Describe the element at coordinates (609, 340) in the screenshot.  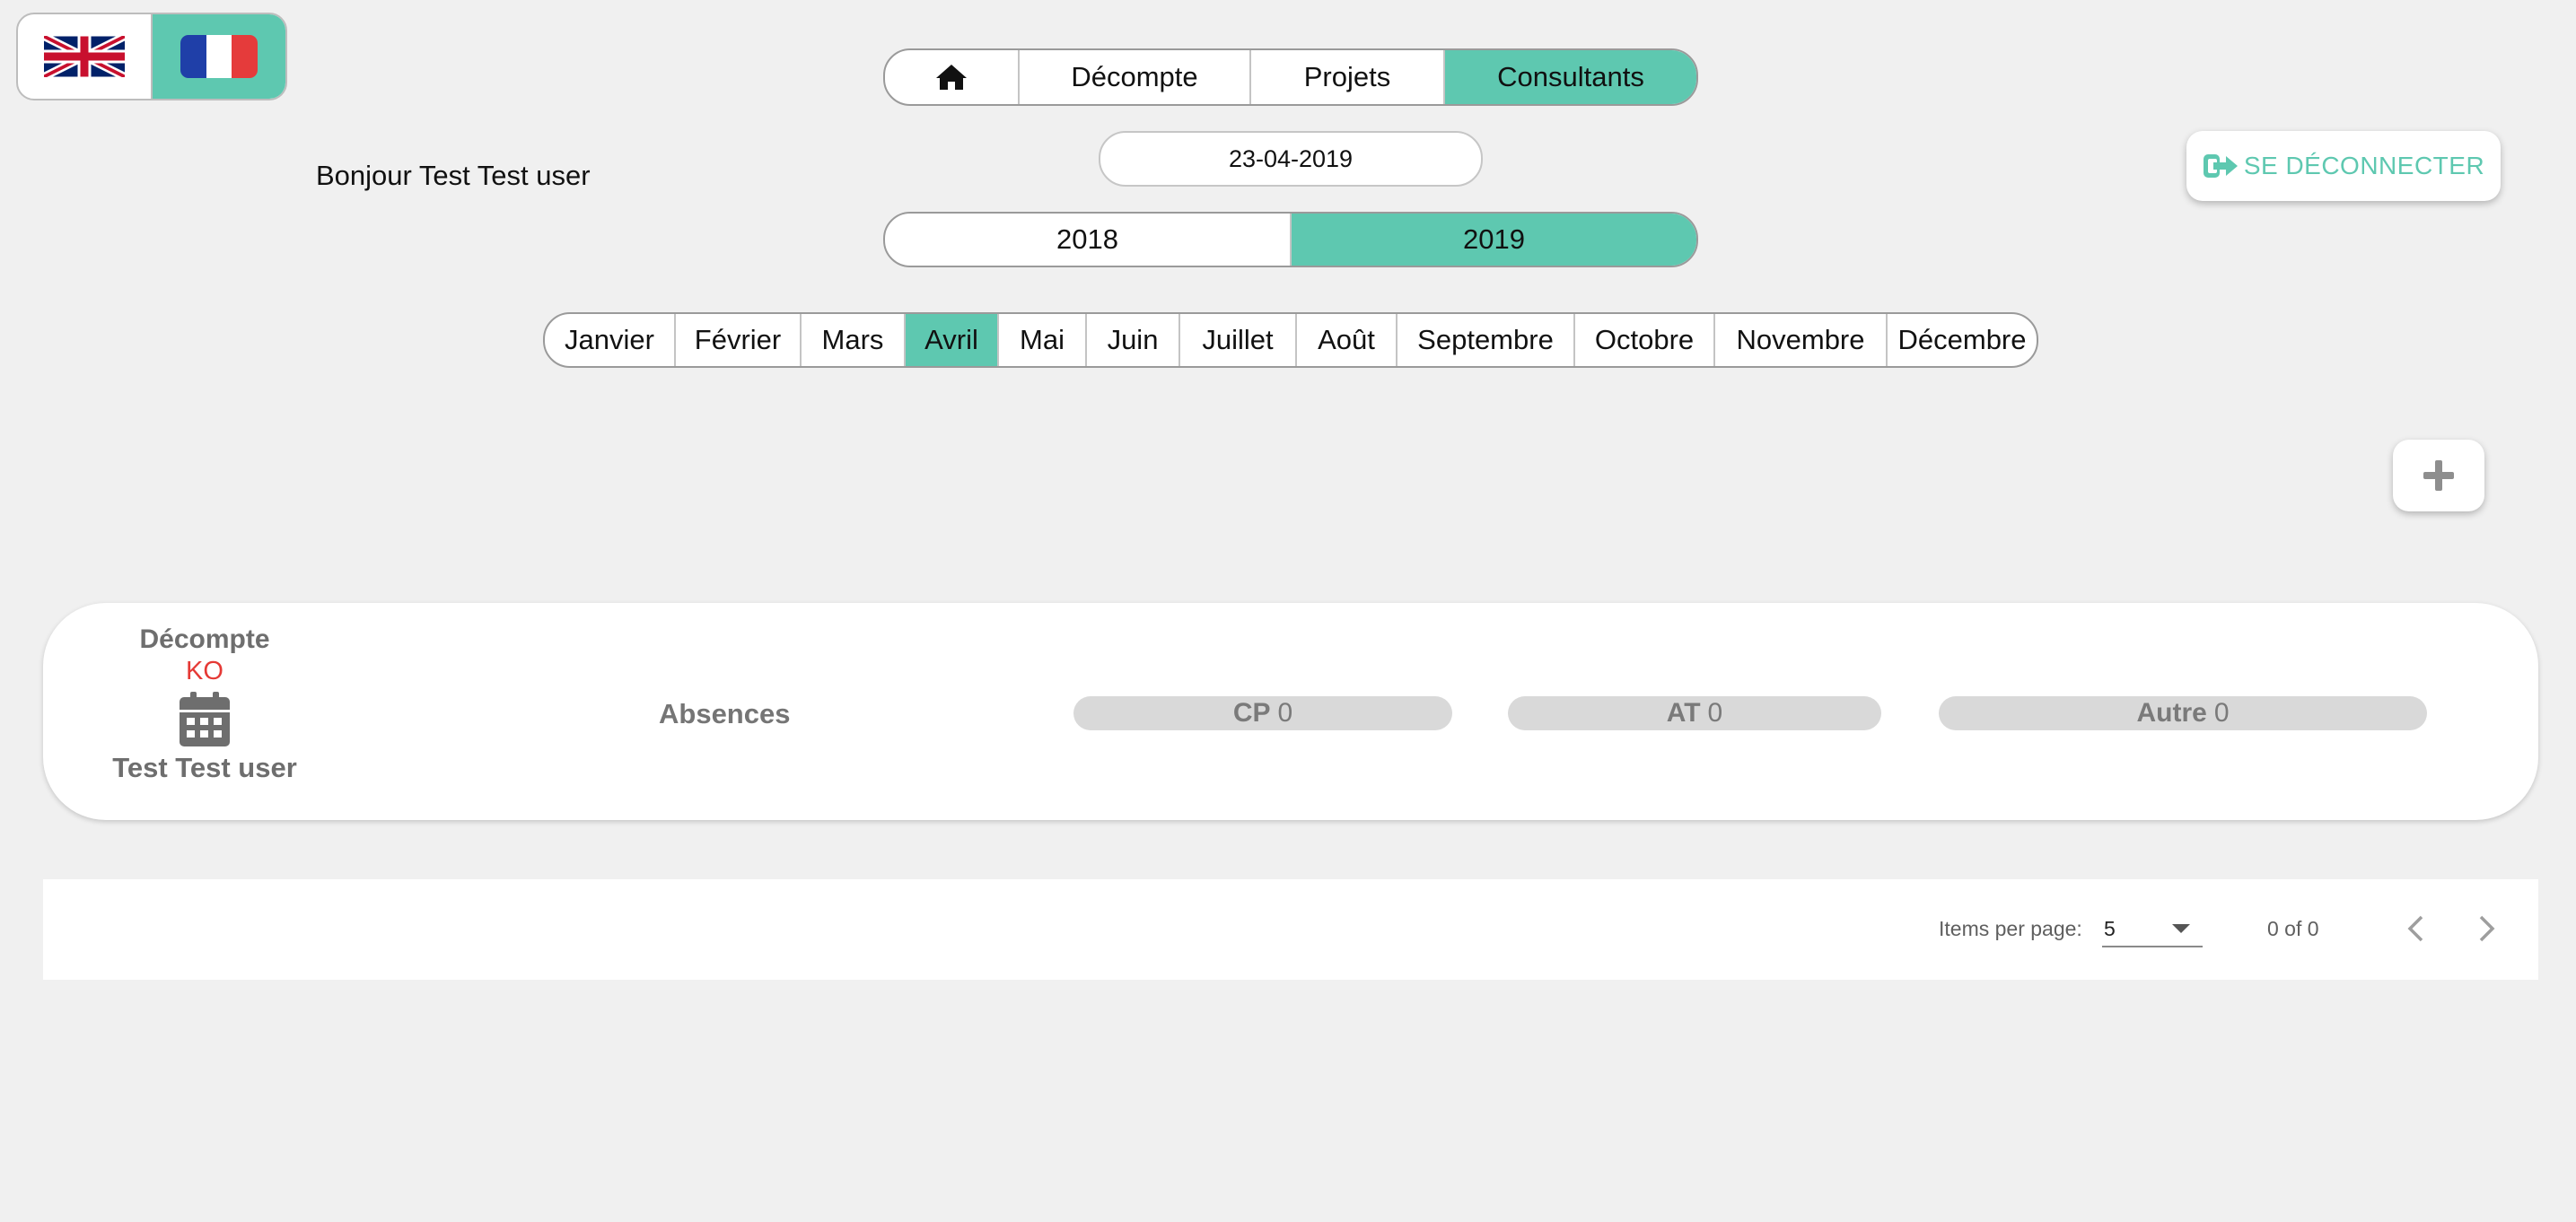
I see `month-janvier: Janvier` at that location.